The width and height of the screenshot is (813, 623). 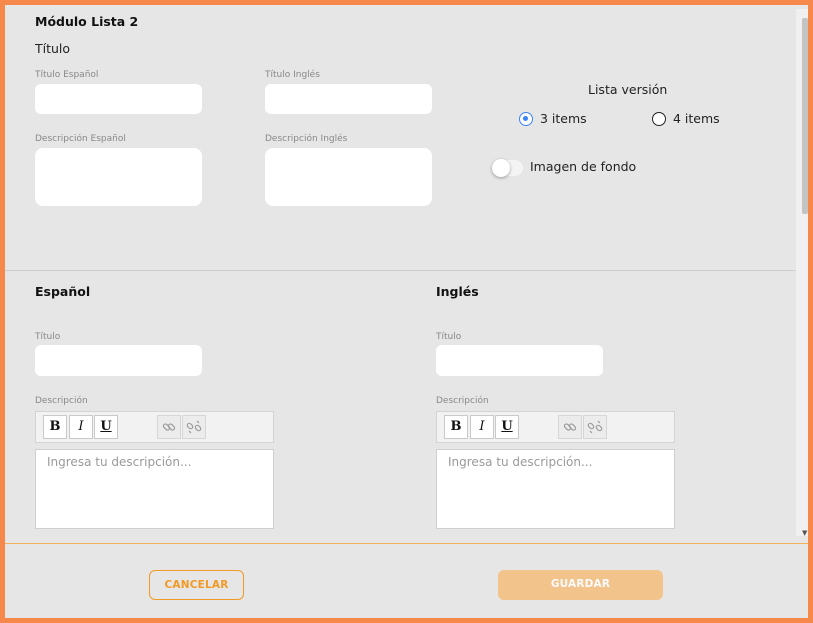 I want to click on radio-4-items, so click(x=659, y=119).